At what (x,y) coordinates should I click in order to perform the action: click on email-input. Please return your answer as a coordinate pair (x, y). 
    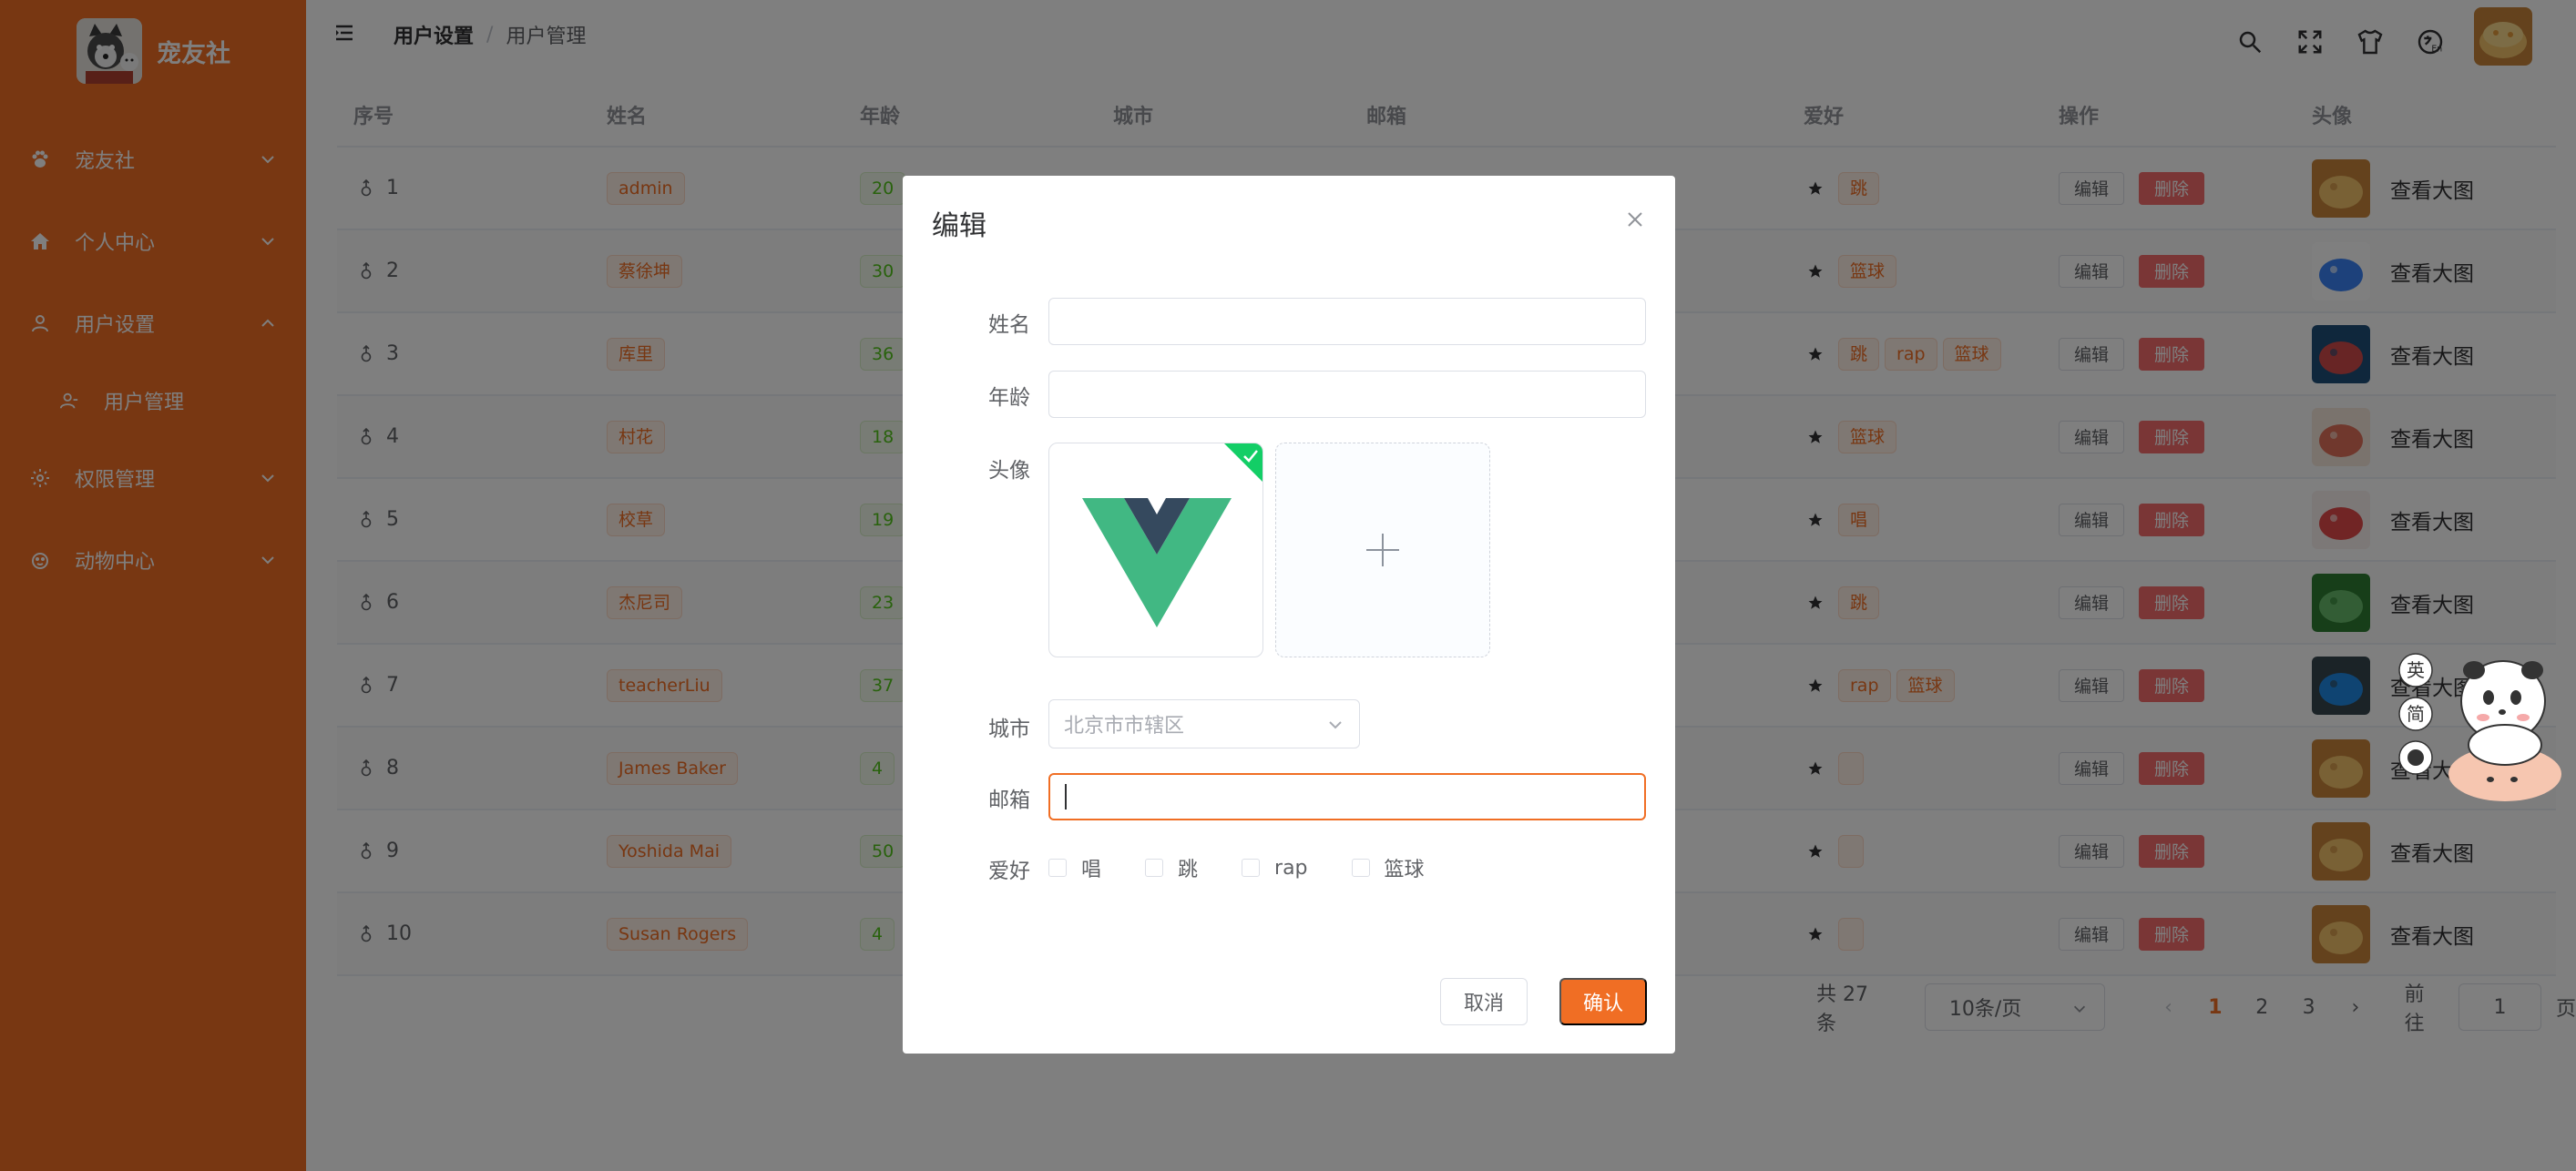
    Looking at the image, I should click on (1347, 796).